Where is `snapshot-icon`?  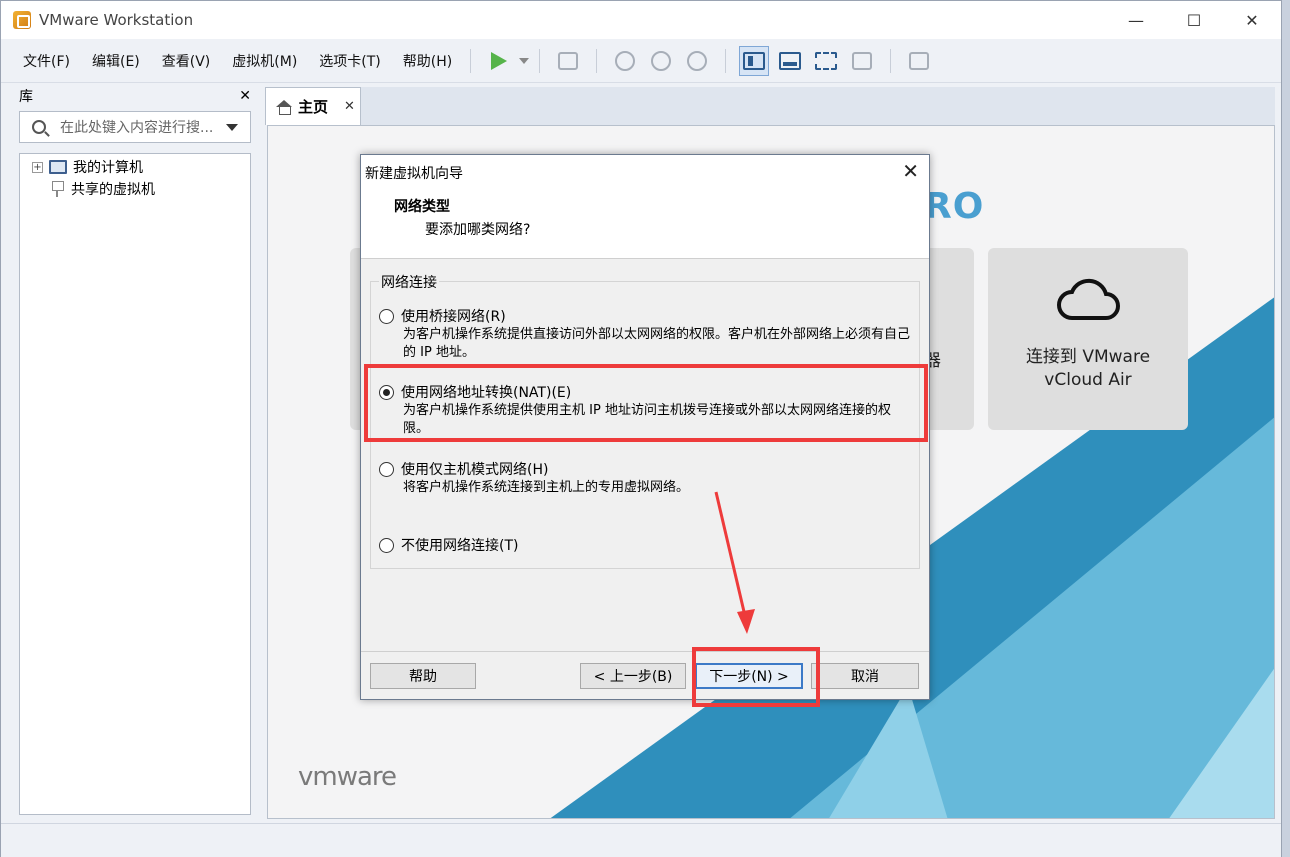
snapshot-icon is located at coordinates (625, 60).